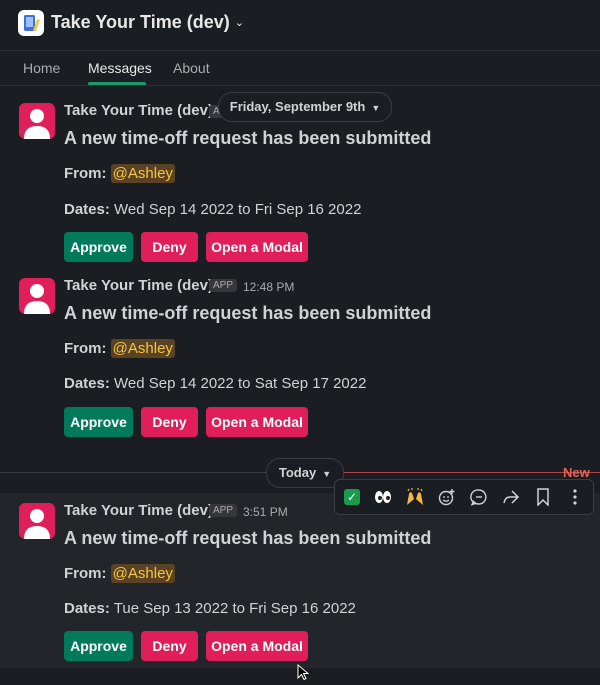  Describe the element at coordinates (234, 608) in the screenshot. I see `dates-value: Tue Sep 13 2022 to Fri Sep 16 2022` at that location.